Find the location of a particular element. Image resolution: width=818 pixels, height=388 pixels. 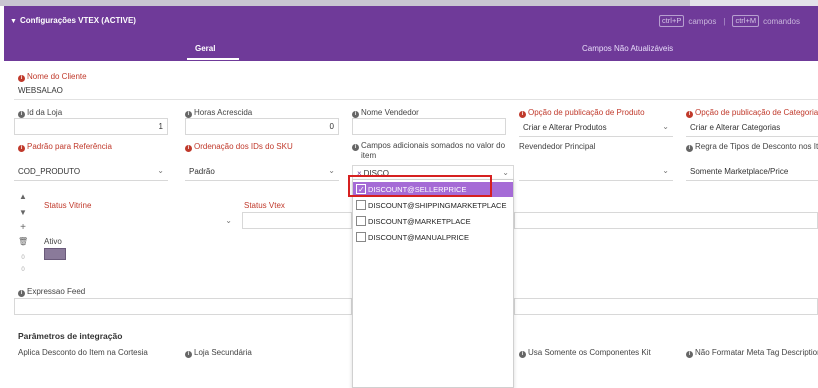

regra-desconto-select: Somente Marketplace/Price is located at coordinates (752, 172).